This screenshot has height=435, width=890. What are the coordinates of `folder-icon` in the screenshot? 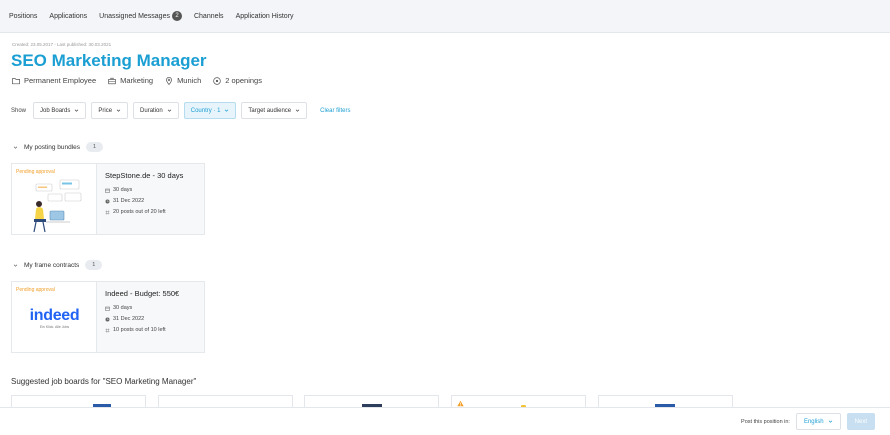 It's located at (16, 80).